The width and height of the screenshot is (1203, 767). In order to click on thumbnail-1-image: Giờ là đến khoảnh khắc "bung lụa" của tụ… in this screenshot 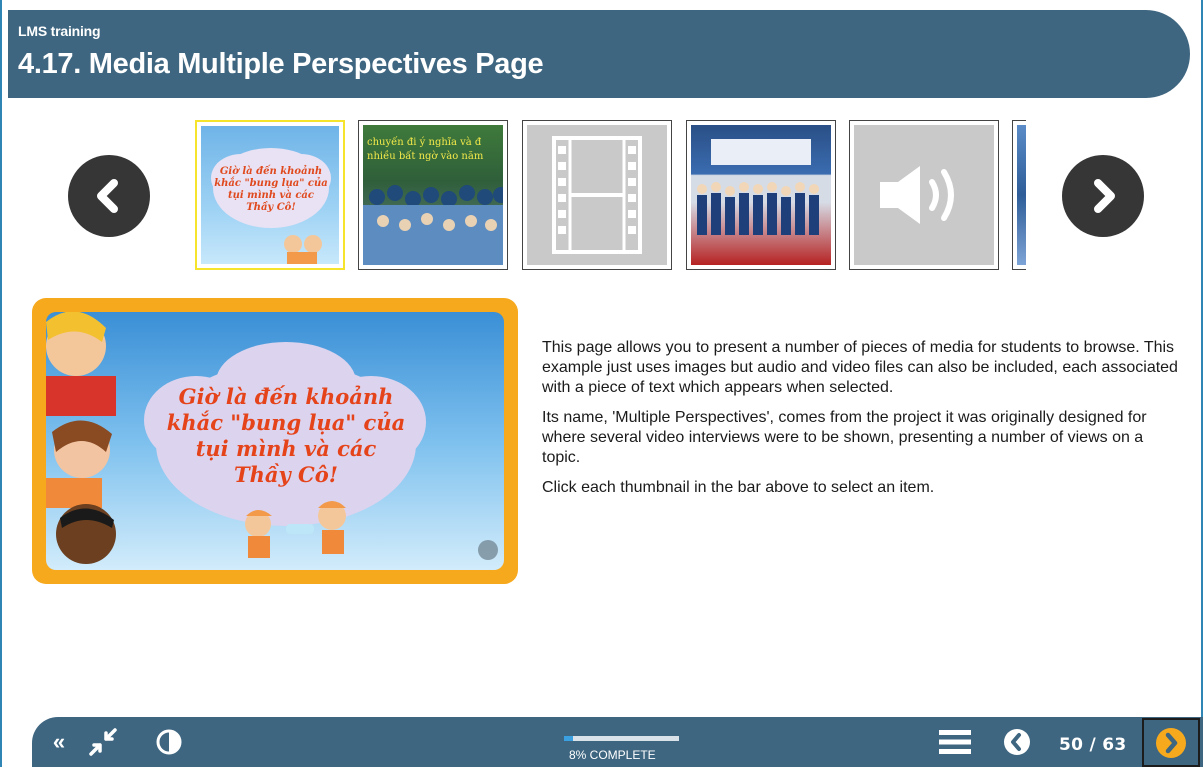, I will do `click(271, 206)`.